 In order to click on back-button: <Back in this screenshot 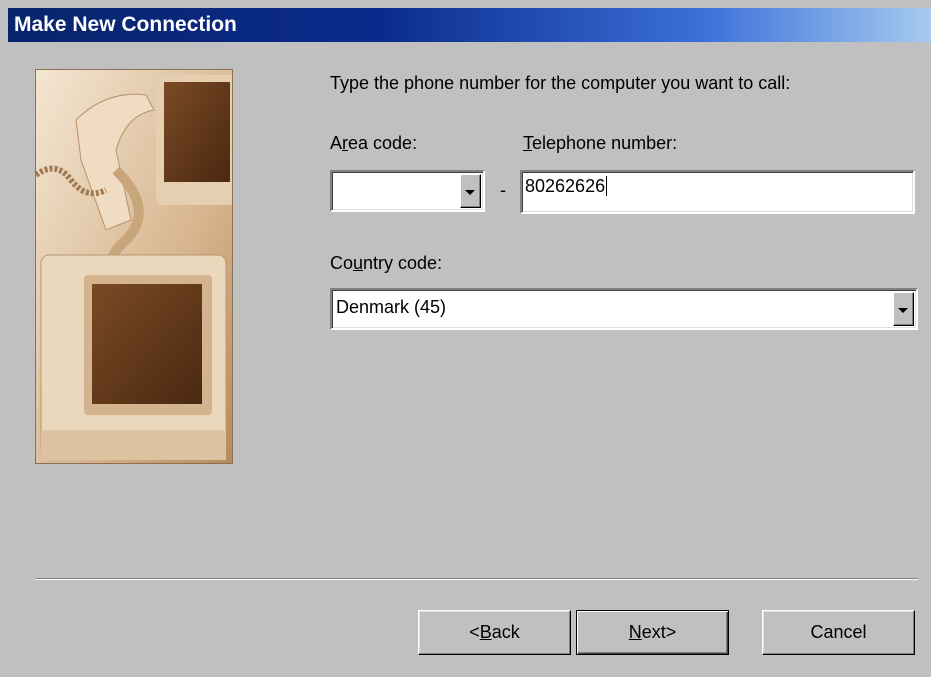, I will do `click(494, 632)`.